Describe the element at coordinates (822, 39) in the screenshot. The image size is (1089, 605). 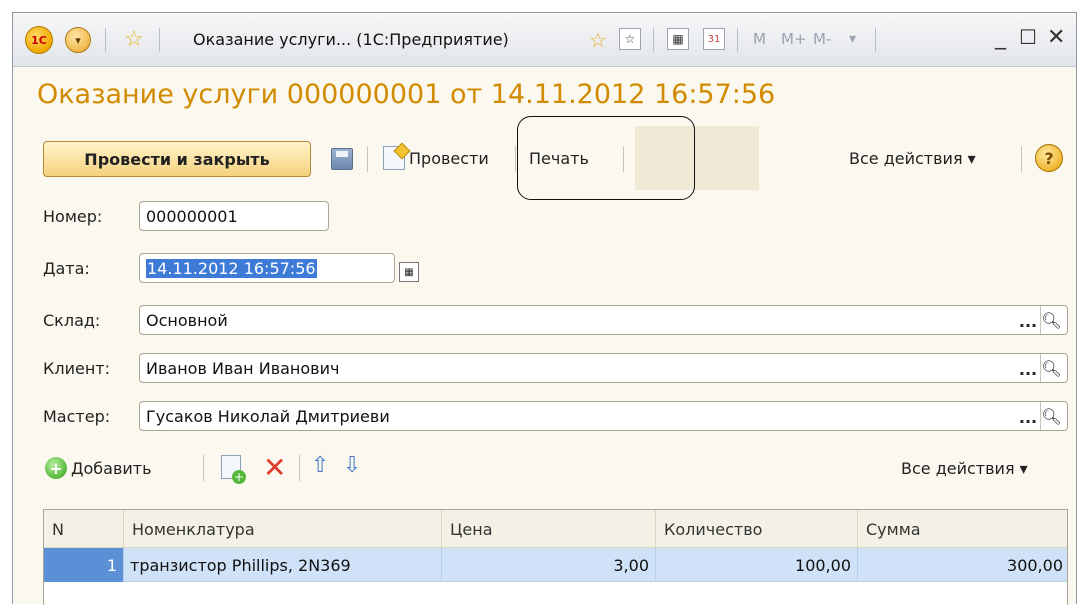
I see `memory-minus-button: M-` at that location.